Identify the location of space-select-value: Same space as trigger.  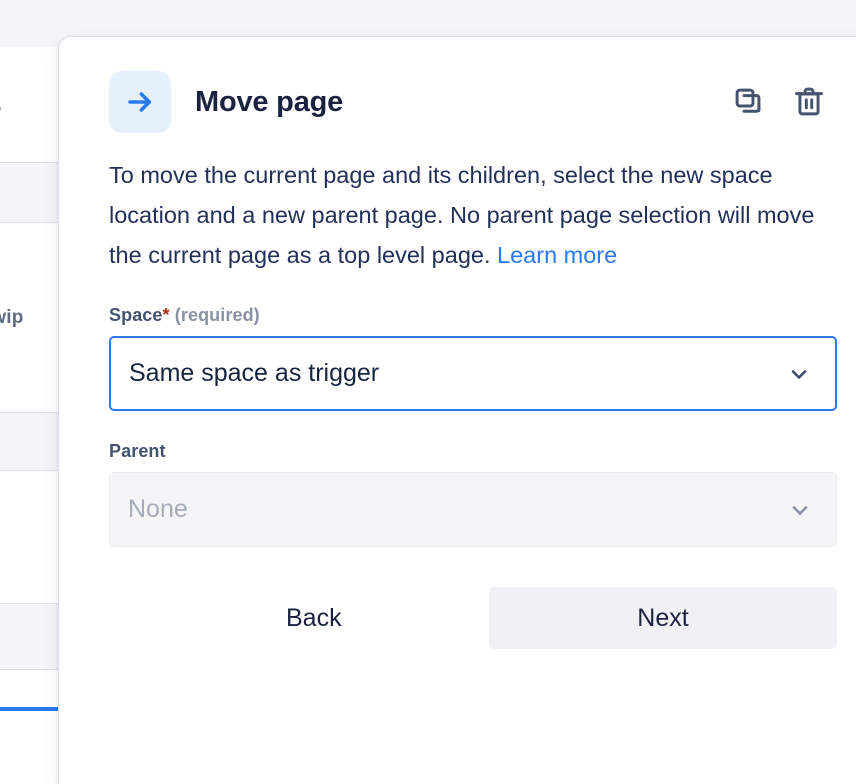
(254, 373).